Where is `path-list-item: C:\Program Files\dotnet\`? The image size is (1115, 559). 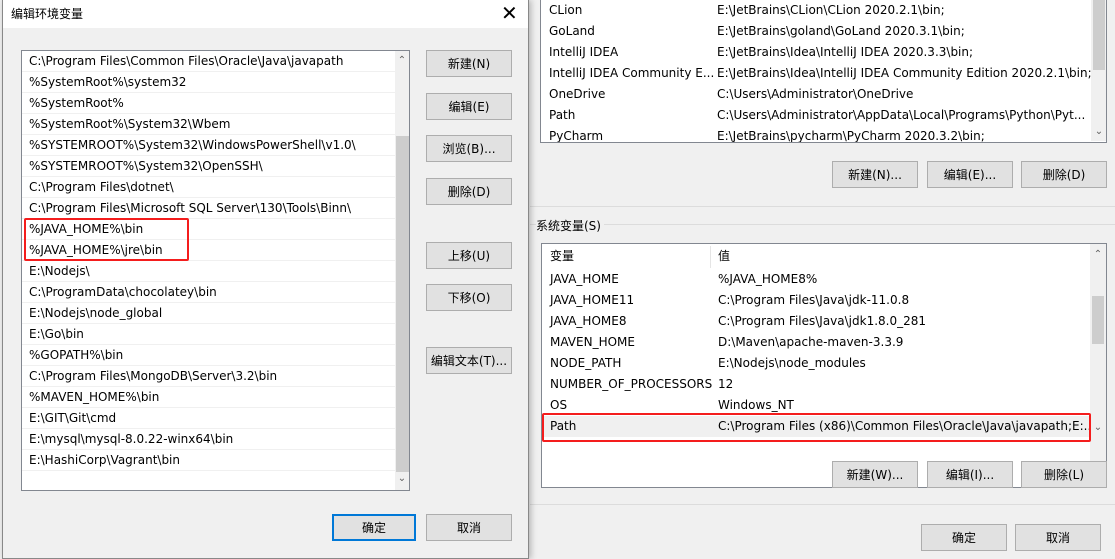 path-list-item: C:\Program Files\dotnet\ is located at coordinates (208, 187).